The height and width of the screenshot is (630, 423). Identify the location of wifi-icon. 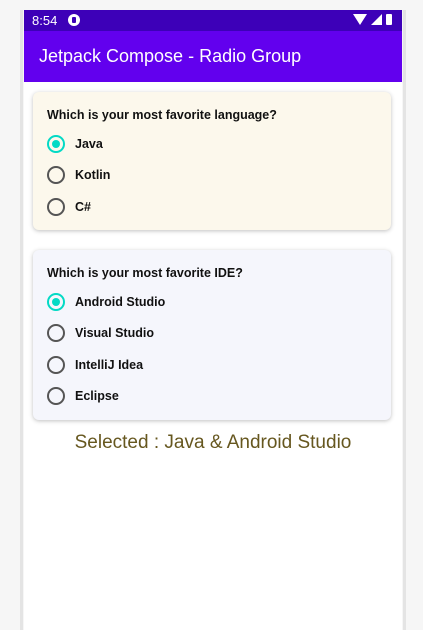
(360, 19).